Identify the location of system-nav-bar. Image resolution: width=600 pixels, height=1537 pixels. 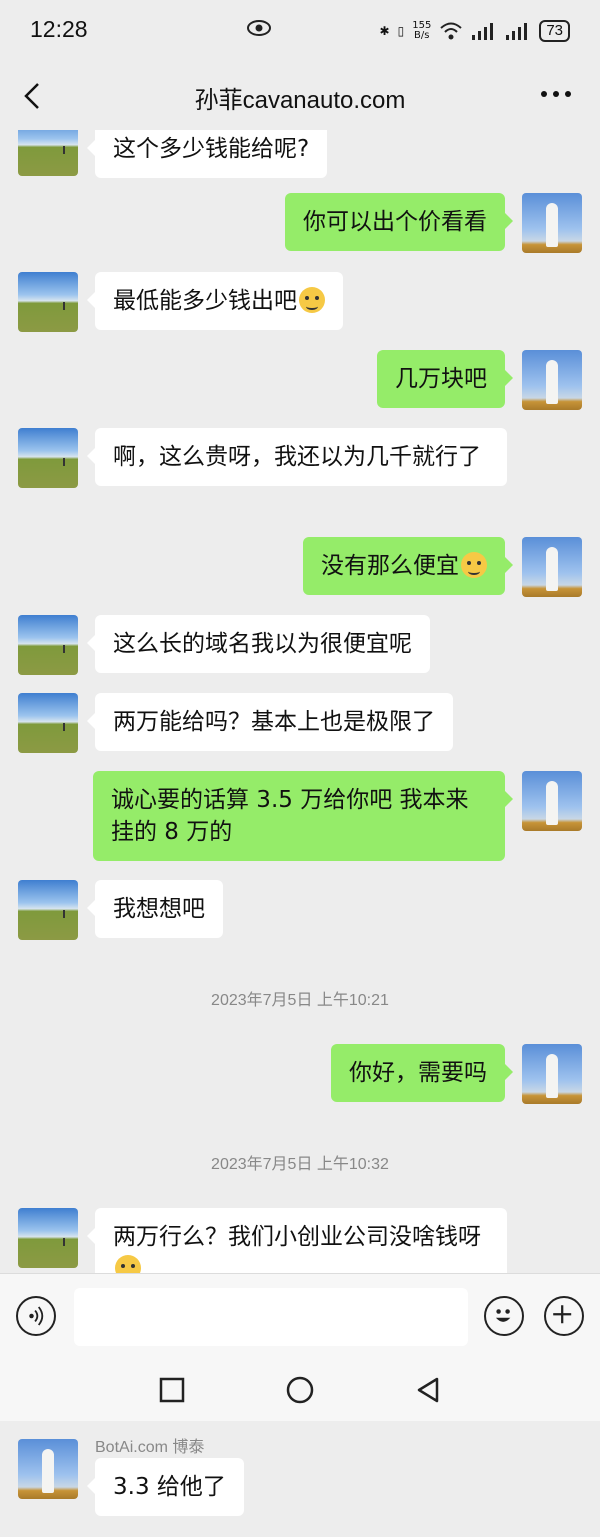
(300, 1389).